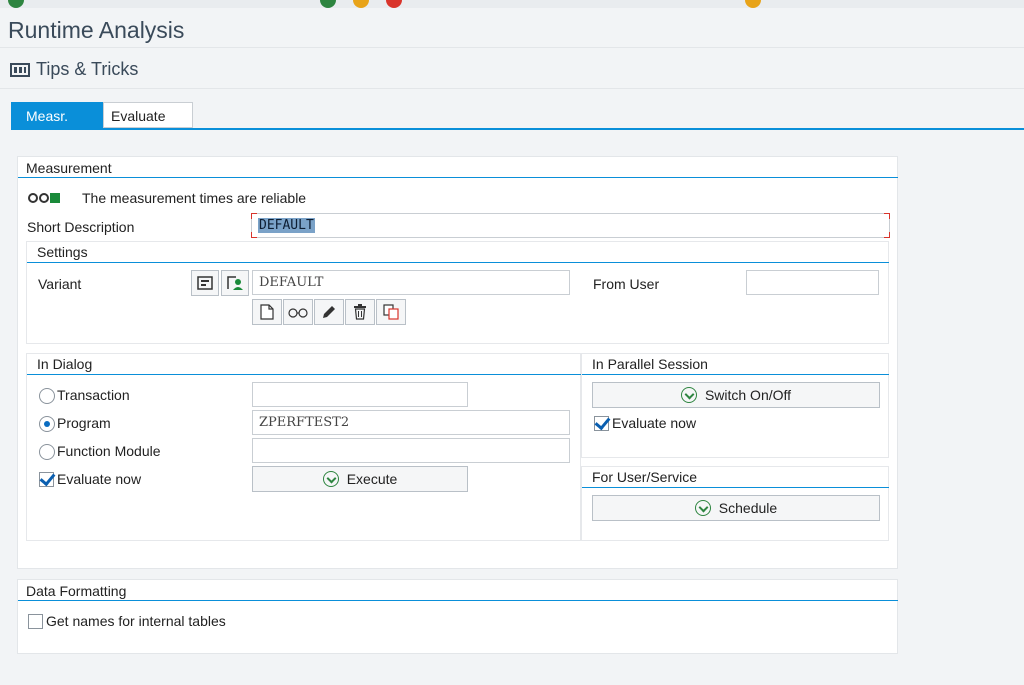 The height and width of the screenshot is (685, 1024). Describe the element at coordinates (47, 396) in the screenshot. I see `transaction-radio` at that location.